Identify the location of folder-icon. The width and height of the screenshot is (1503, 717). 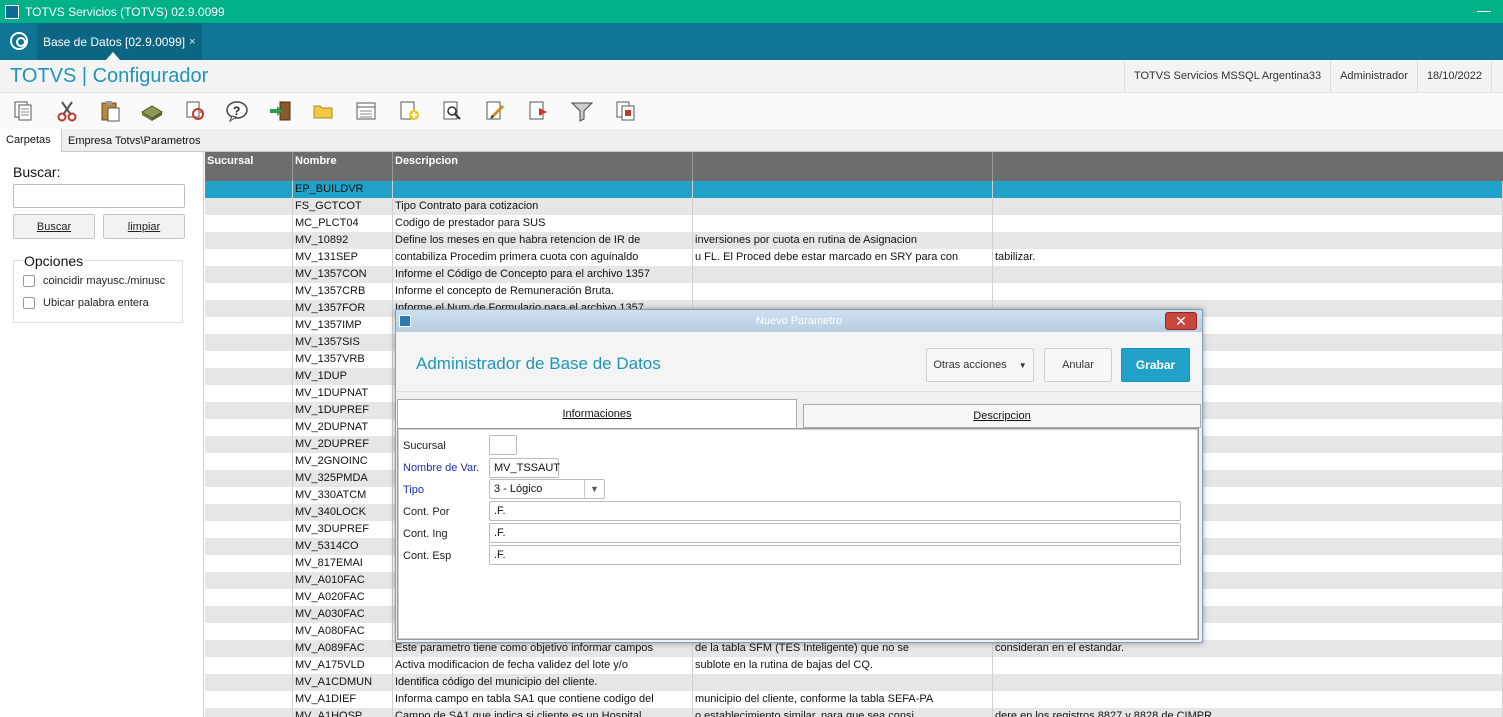
(323, 111).